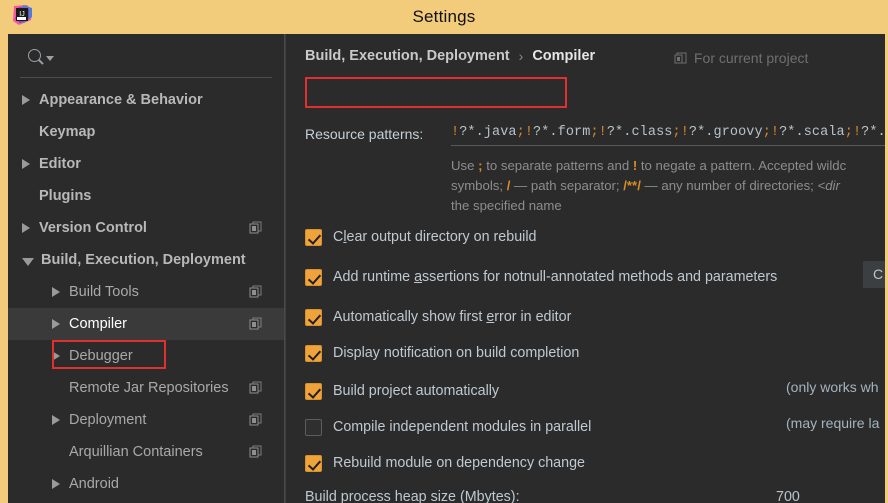 The image size is (888, 503). Describe the element at coordinates (41, 55) in the screenshot. I see `search-icon` at that location.